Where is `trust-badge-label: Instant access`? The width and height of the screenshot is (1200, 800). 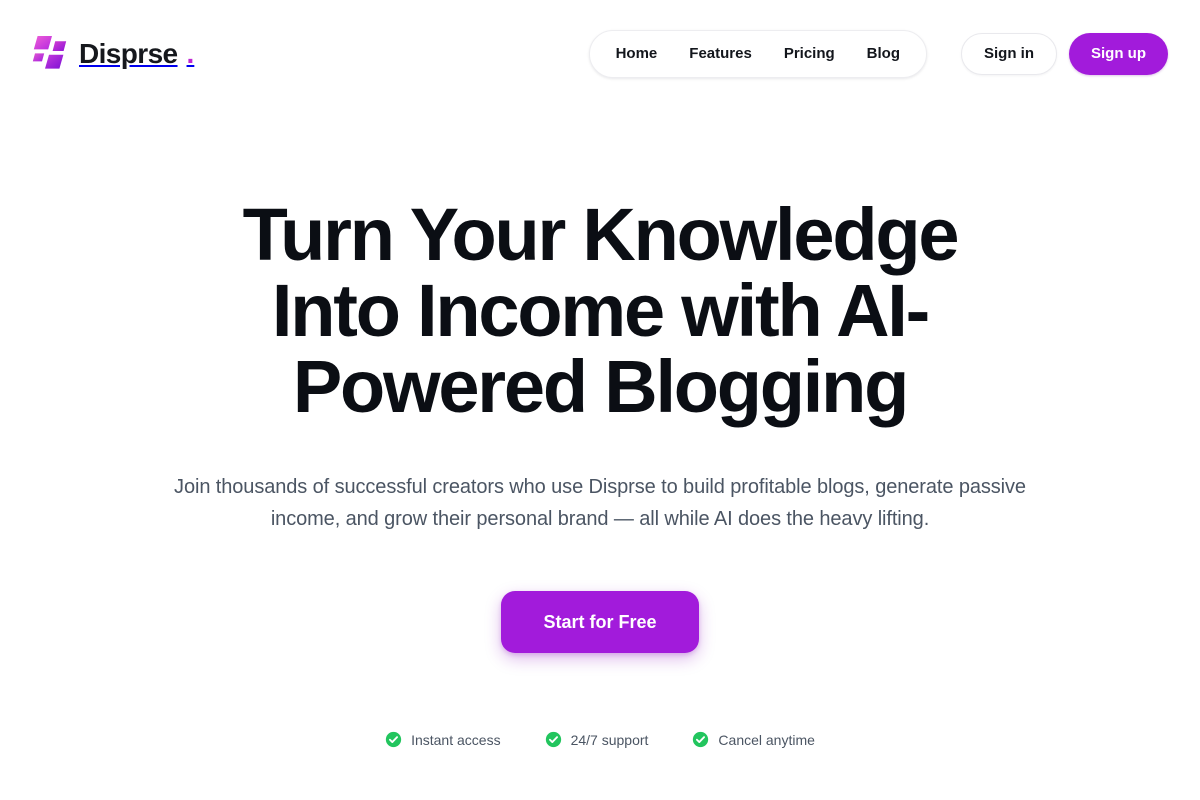
trust-badge-label: Instant access is located at coordinates (456, 739).